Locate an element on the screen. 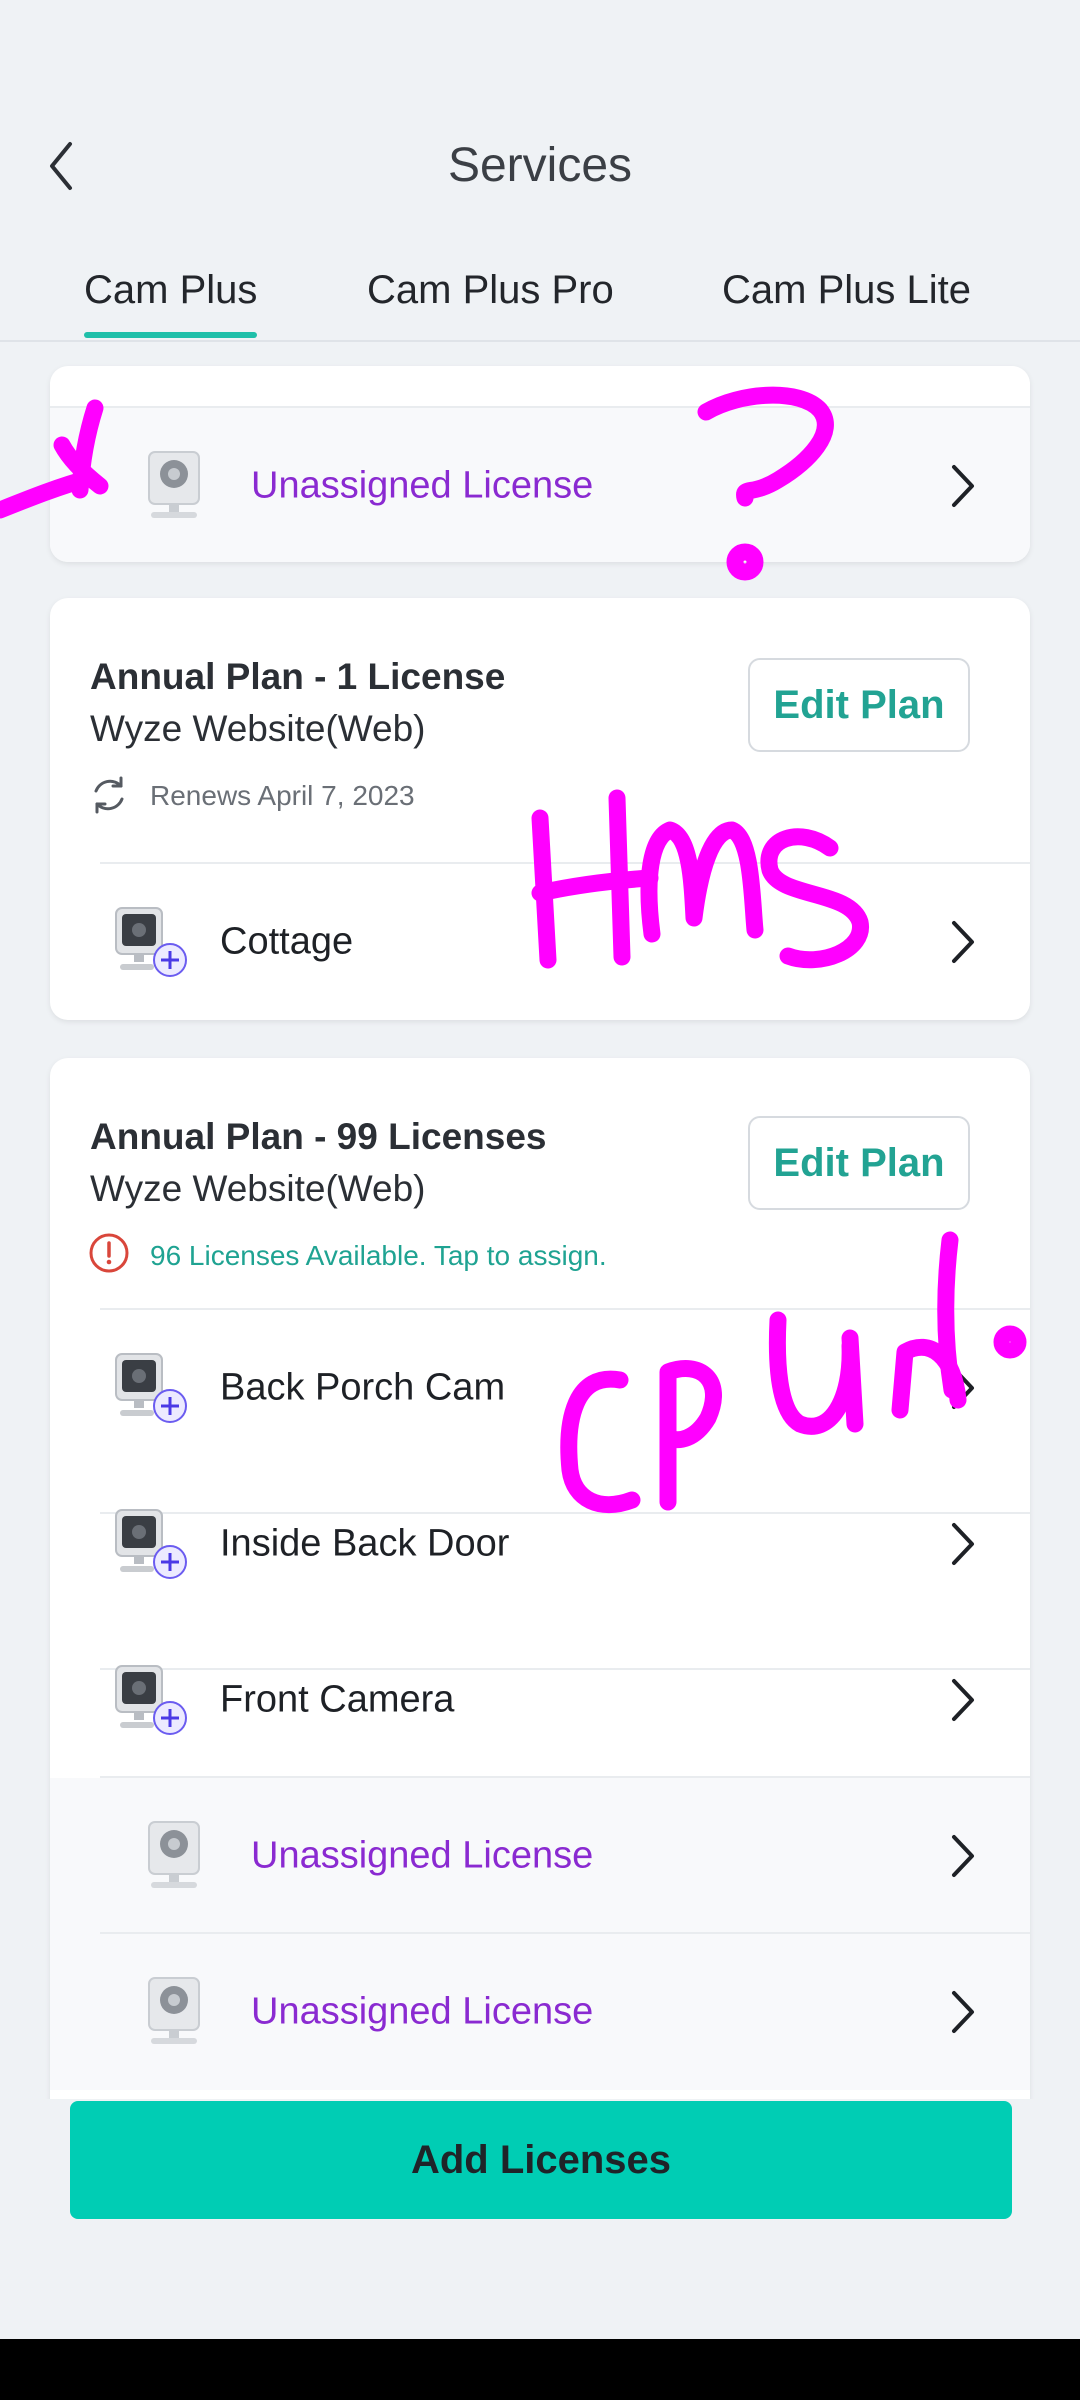 The image size is (1080, 2400). licenses-available: 96 Licenses Available. Tap to assign. is located at coordinates (378, 1256).